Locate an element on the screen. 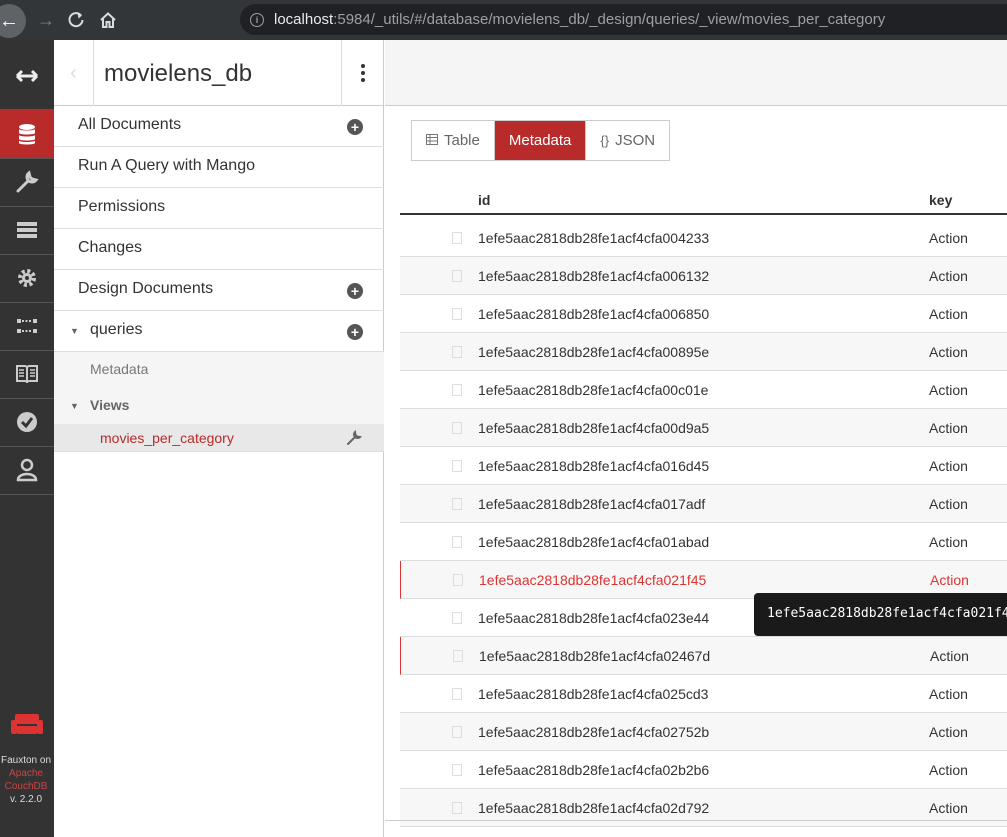  sidebar-item-all-documents: All Documents + is located at coordinates (219, 126).